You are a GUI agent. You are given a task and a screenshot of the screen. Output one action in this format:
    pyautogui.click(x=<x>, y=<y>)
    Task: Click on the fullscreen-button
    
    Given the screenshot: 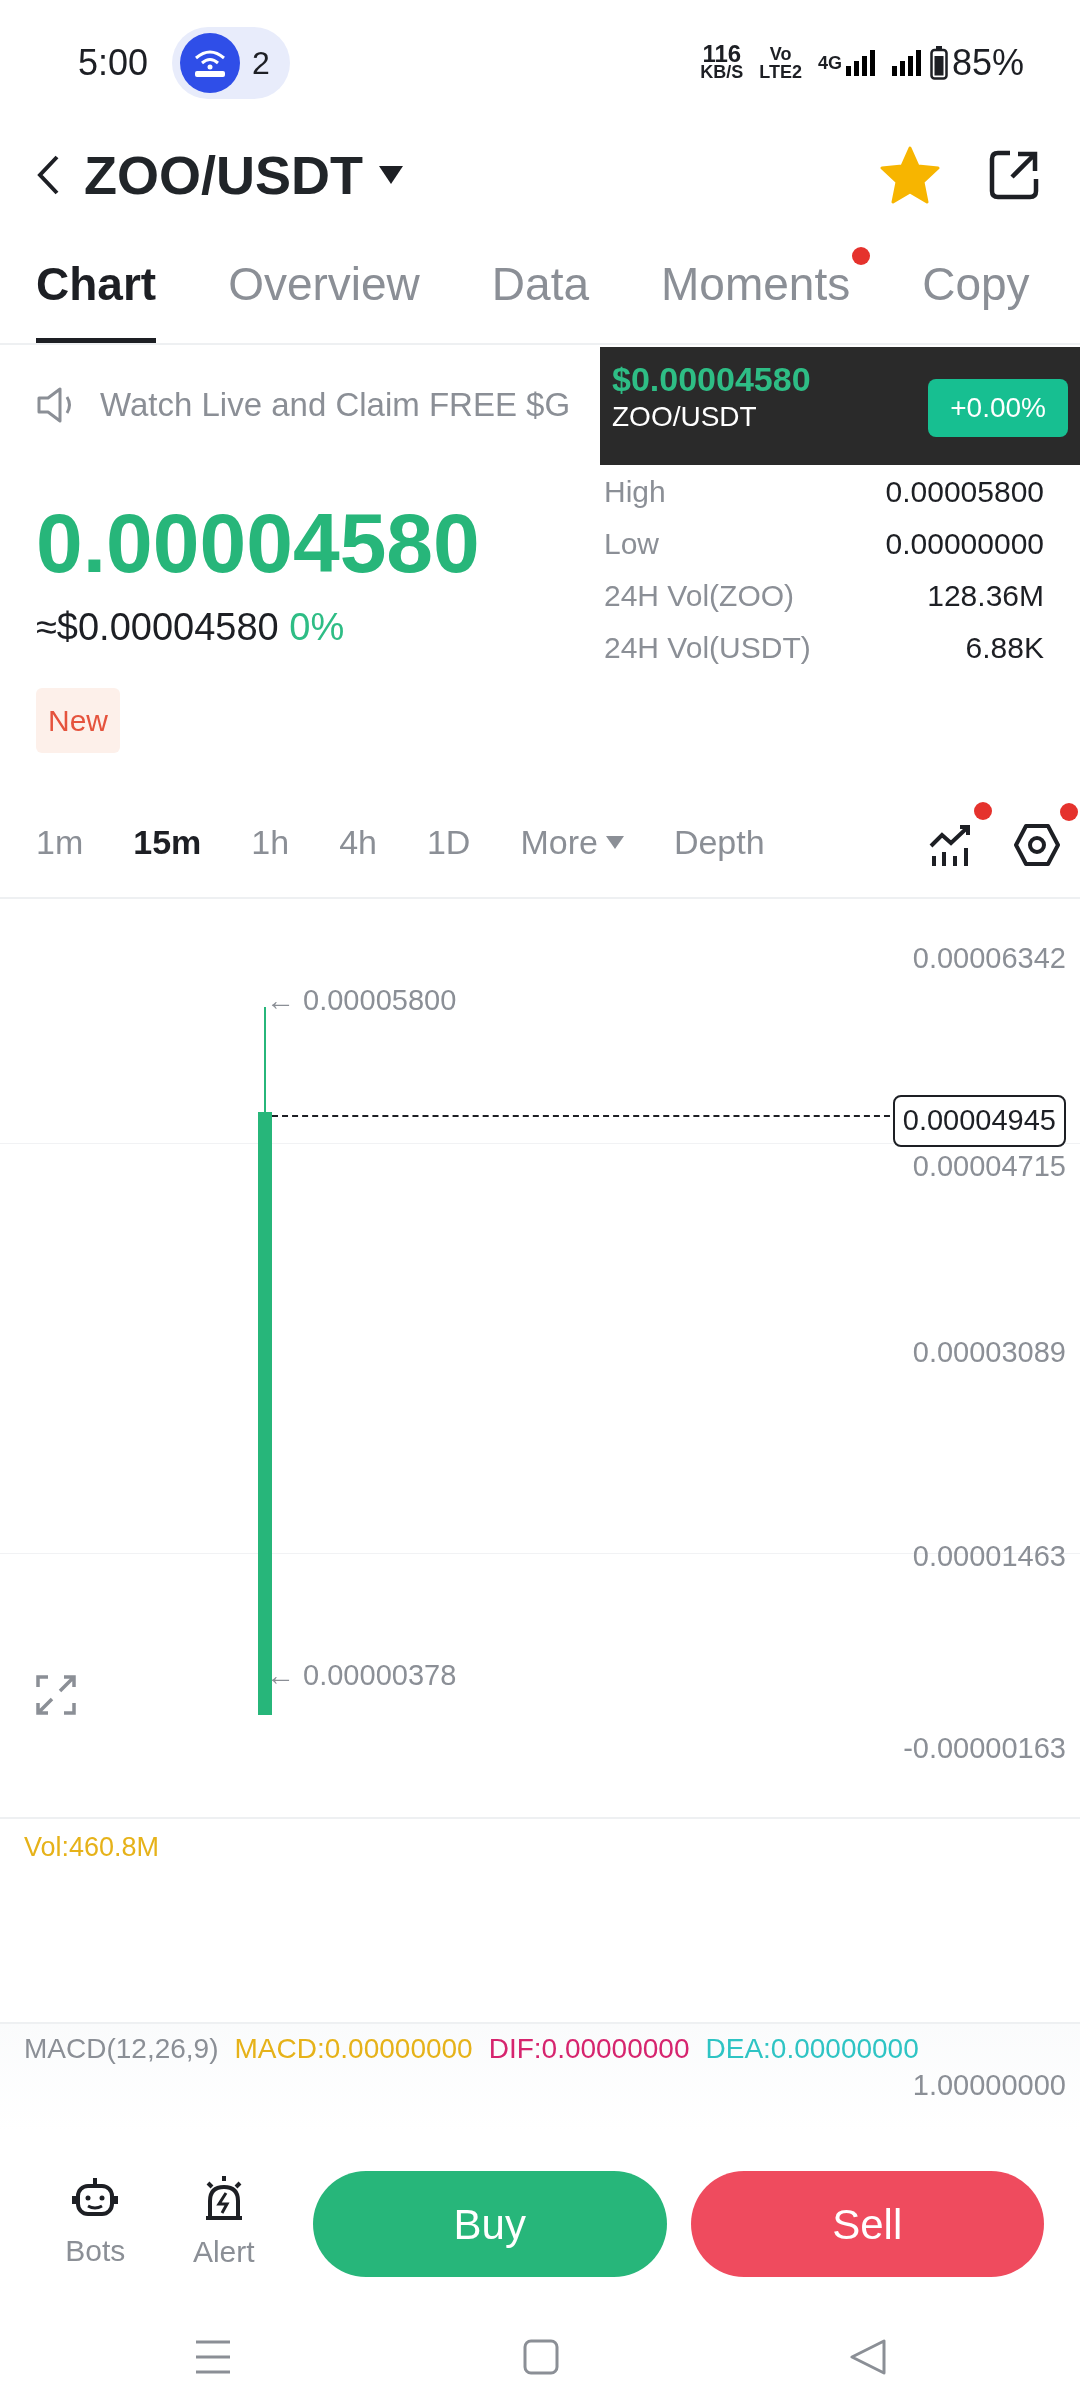 What is the action you would take?
    pyautogui.click(x=56, y=1695)
    